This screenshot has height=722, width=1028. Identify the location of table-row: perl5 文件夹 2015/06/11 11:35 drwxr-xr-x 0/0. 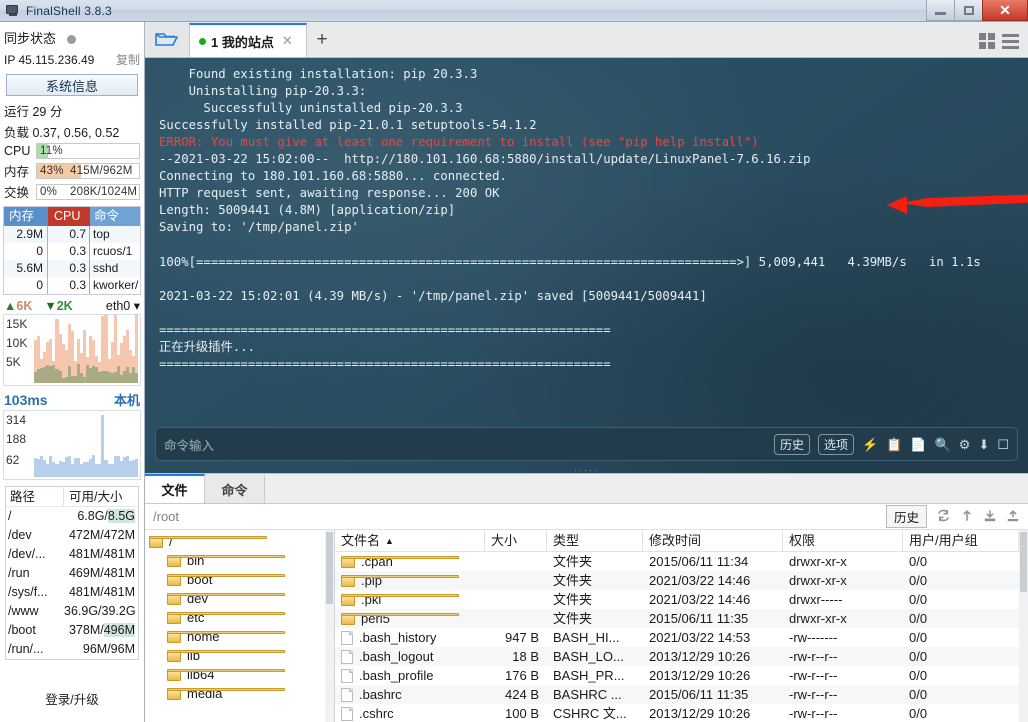
(677, 618).